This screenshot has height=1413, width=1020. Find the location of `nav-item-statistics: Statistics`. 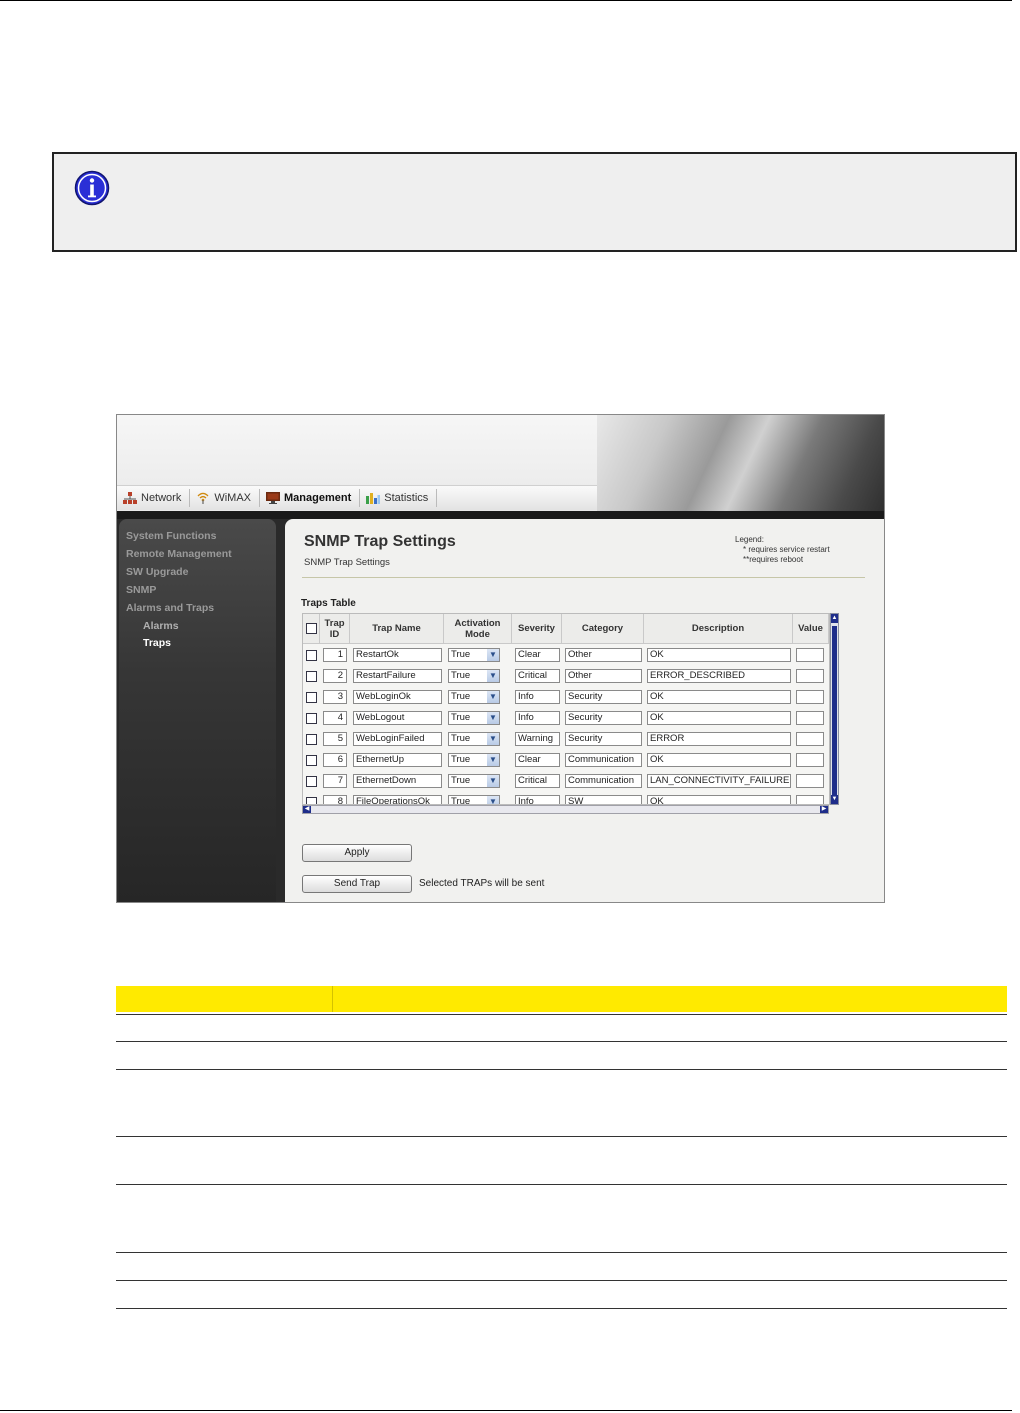

nav-item-statistics: Statistics is located at coordinates (399, 498).